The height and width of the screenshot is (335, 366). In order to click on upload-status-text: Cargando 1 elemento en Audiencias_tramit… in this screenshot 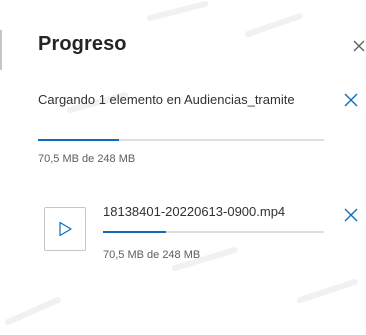, I will do `click(166, 99)`.